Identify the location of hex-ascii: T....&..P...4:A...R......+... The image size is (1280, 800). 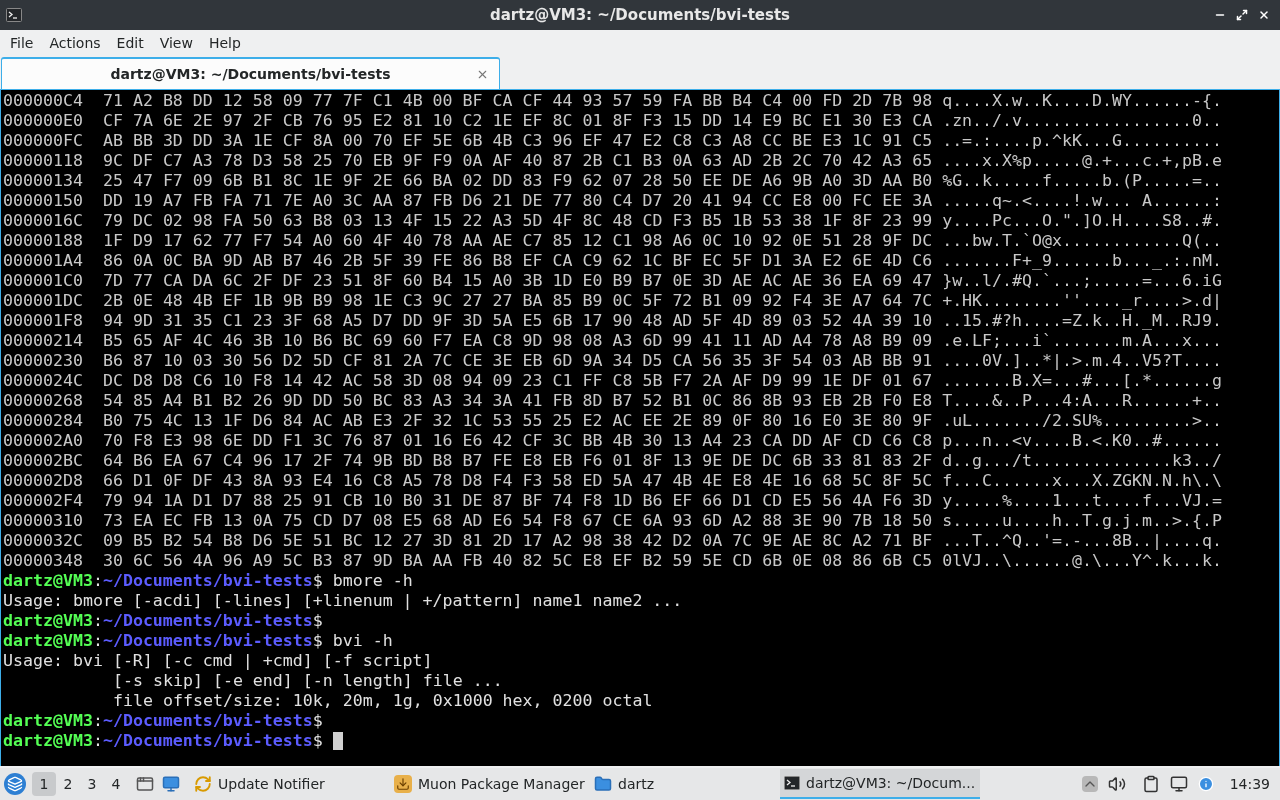
(1082, 401).